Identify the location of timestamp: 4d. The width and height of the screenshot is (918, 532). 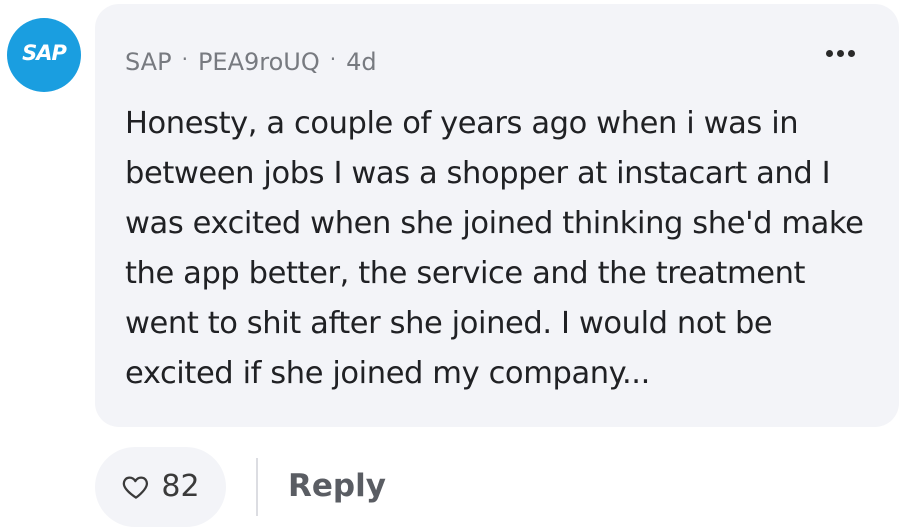
(361, 62).